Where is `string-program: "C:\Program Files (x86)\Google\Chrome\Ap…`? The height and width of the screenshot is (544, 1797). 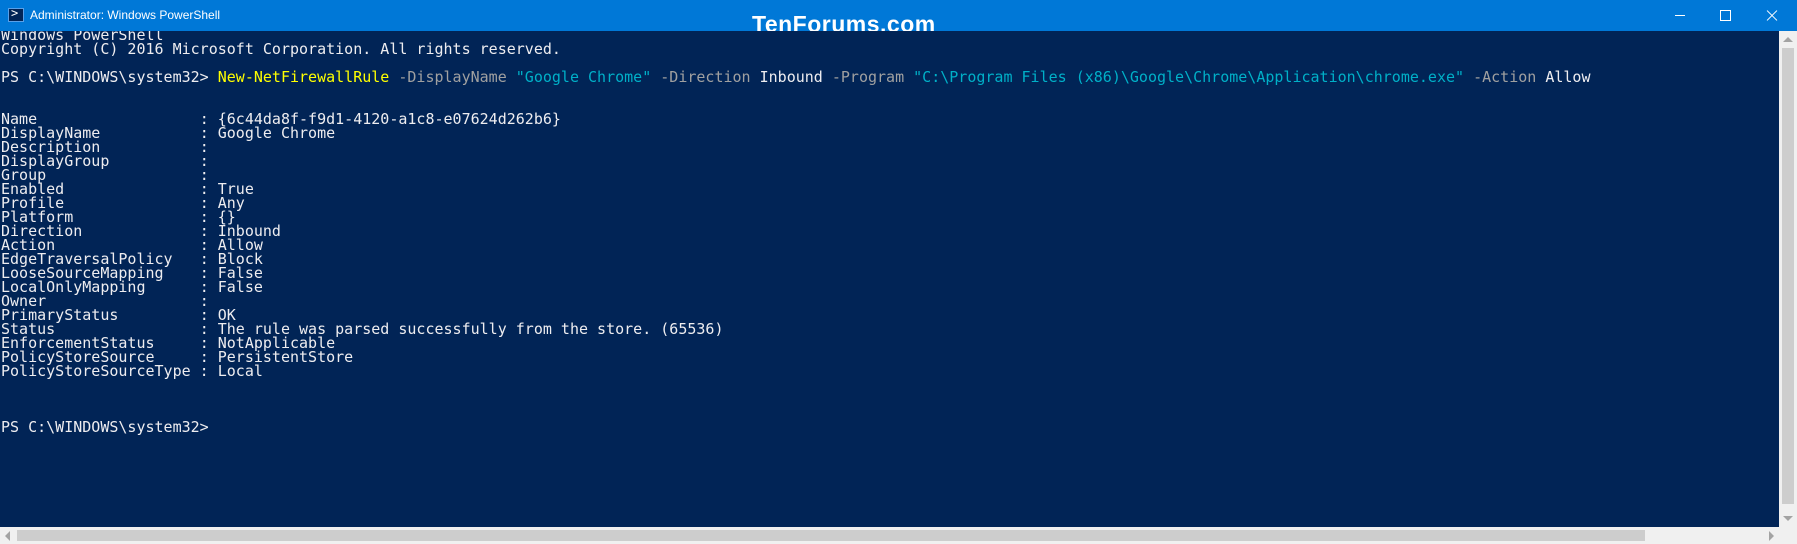 string-program: "C:\Program Files (x86)\Google\Chrome\Ap… is located at coordinates (1189, 77).